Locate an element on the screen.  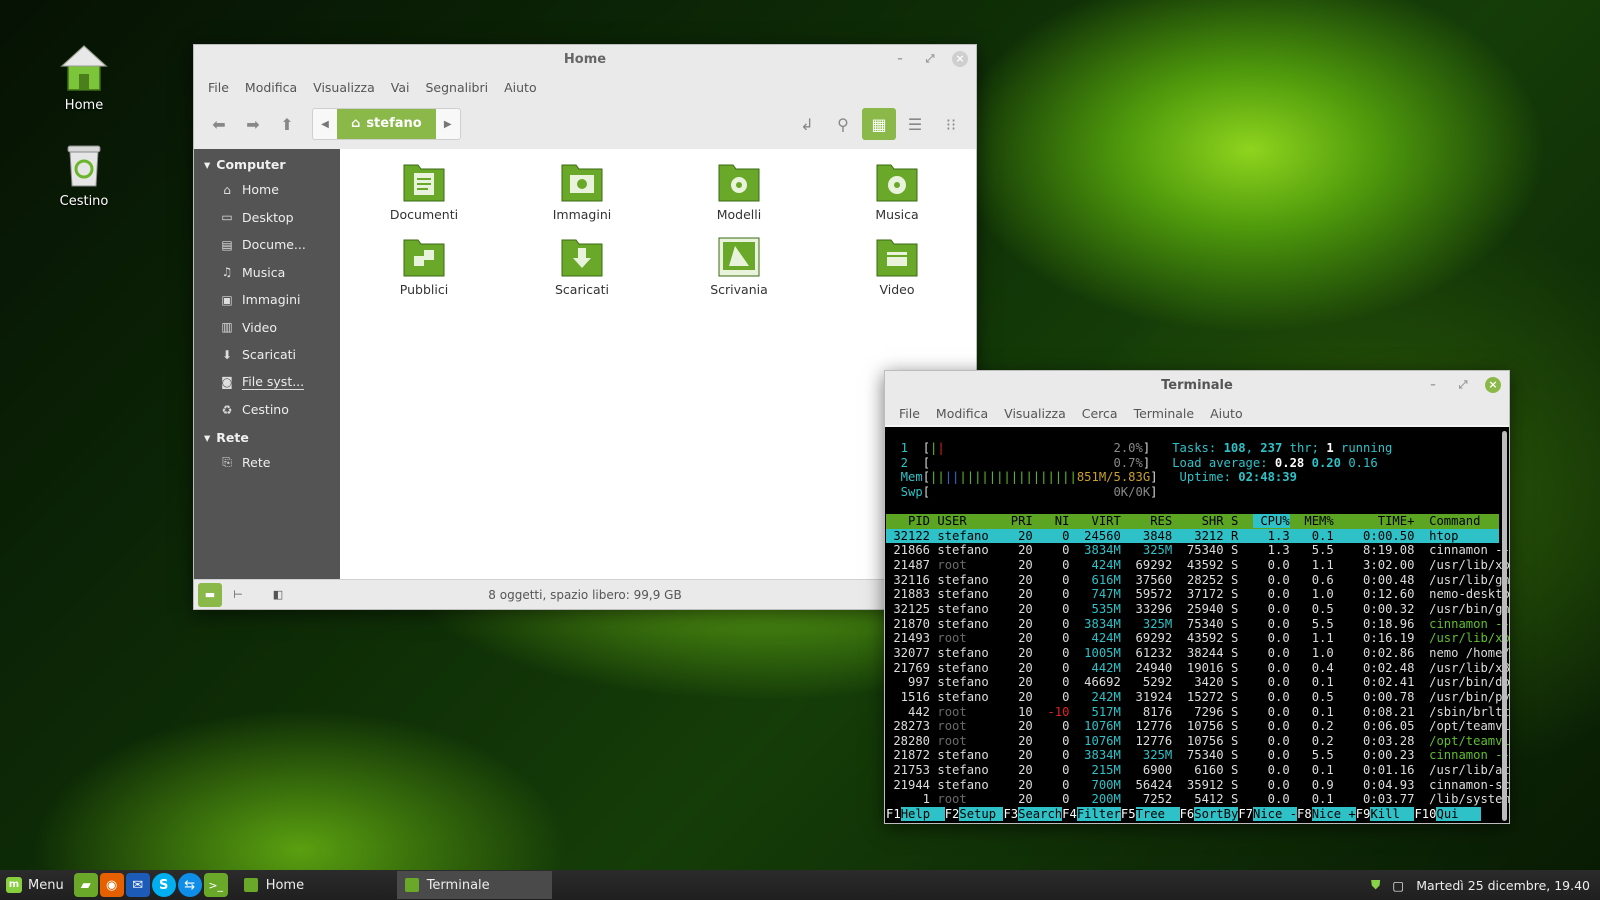
folder-item-documenti: Documenti is located at coordinates (424, 189).